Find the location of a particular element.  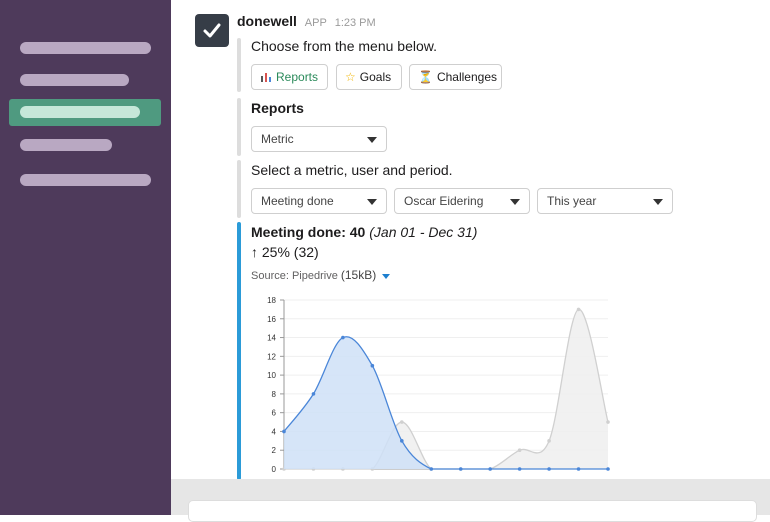

source-label: Source: Pipedrive is located at coordinates (294, 276).